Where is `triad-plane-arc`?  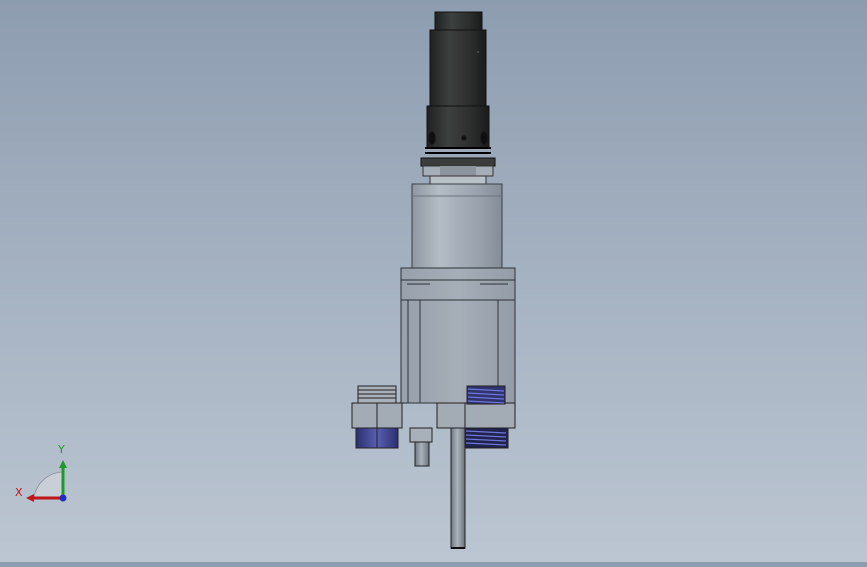 triad-plane-arc is located at coordinates (48, 485).